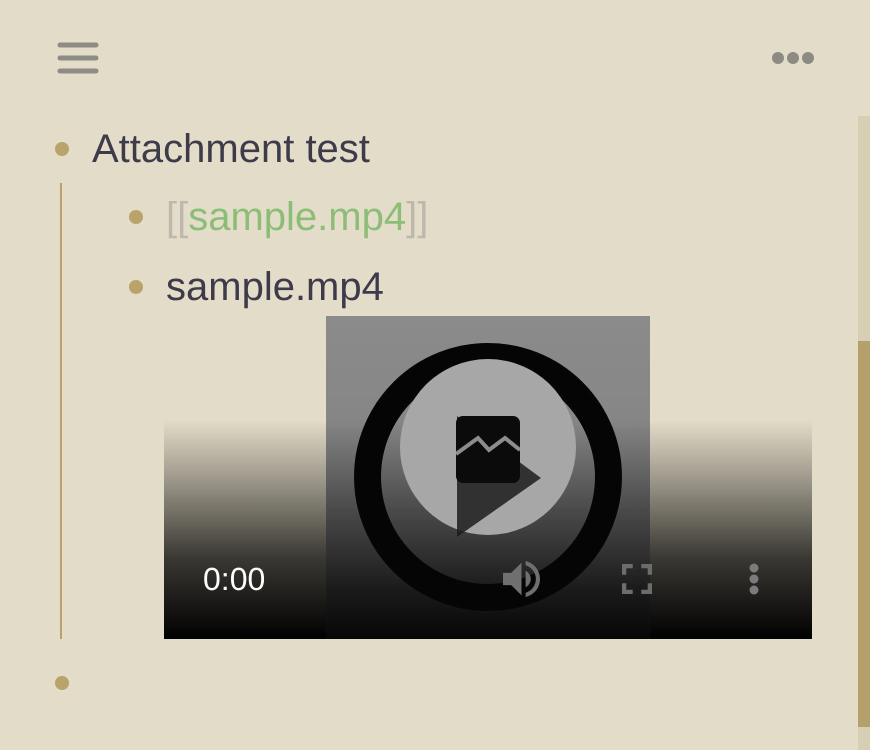 The height and width of the screenshot is (750, 870). I want to click on menu-icon, so click(78, 58).